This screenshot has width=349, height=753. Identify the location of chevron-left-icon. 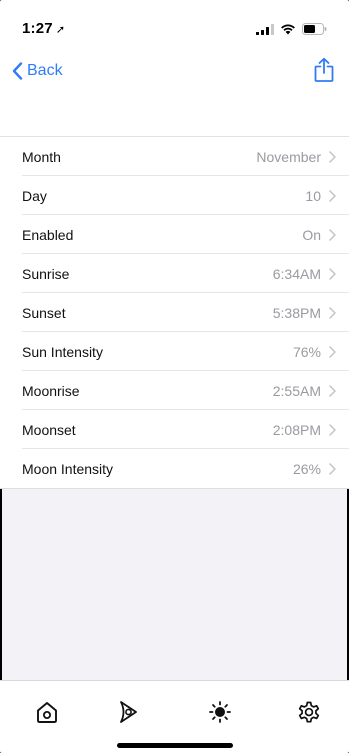
(17, 71).